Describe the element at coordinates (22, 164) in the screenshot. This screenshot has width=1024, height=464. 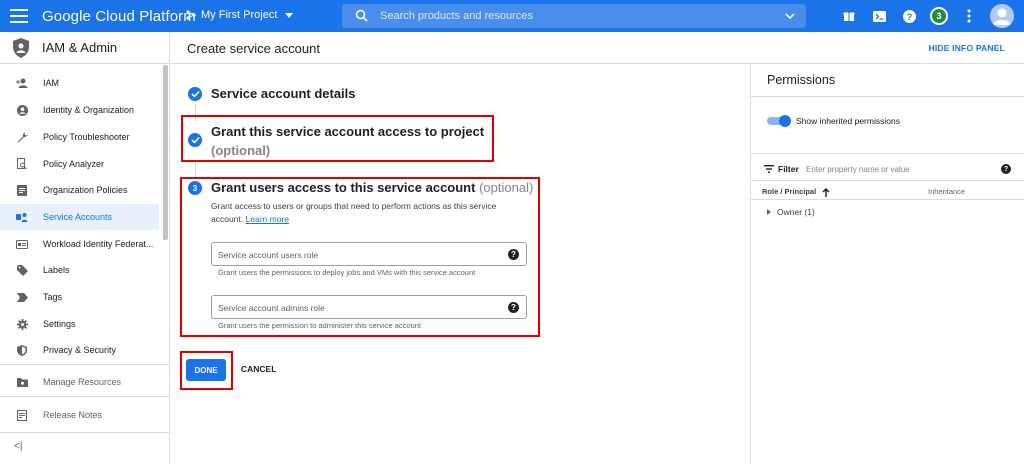
I see `document-search-icon` at that location.